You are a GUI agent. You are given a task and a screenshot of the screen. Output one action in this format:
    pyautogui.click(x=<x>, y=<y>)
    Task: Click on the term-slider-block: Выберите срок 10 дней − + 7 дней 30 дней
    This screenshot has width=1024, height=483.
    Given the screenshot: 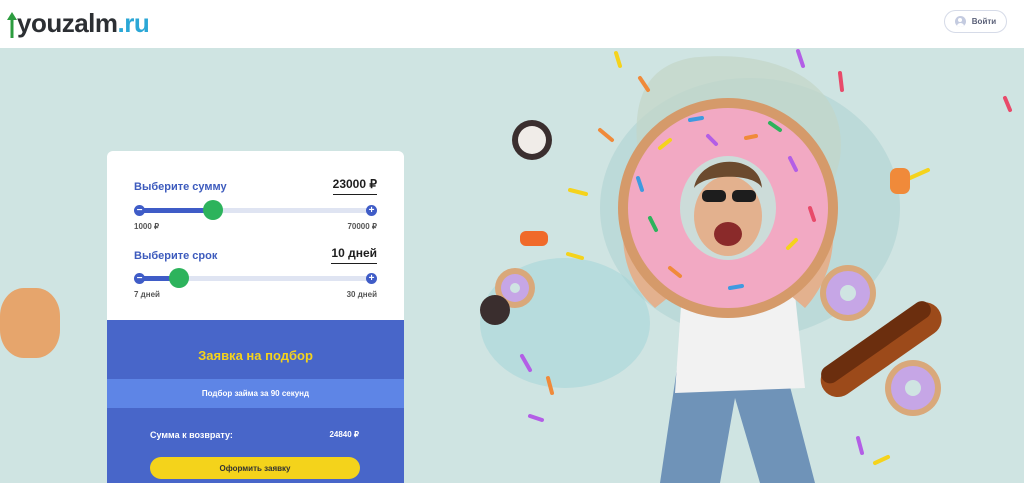 What is the action you would take?
    pyautogui.click(x=255, y=273)
    